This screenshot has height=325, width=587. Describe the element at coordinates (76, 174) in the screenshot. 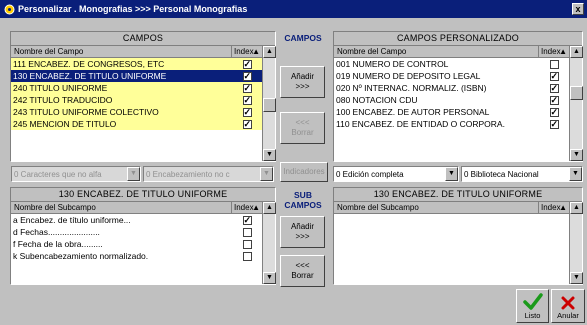

I see `indicator1-left-select: 0 Caracteres que no alfa ▼` at that location.